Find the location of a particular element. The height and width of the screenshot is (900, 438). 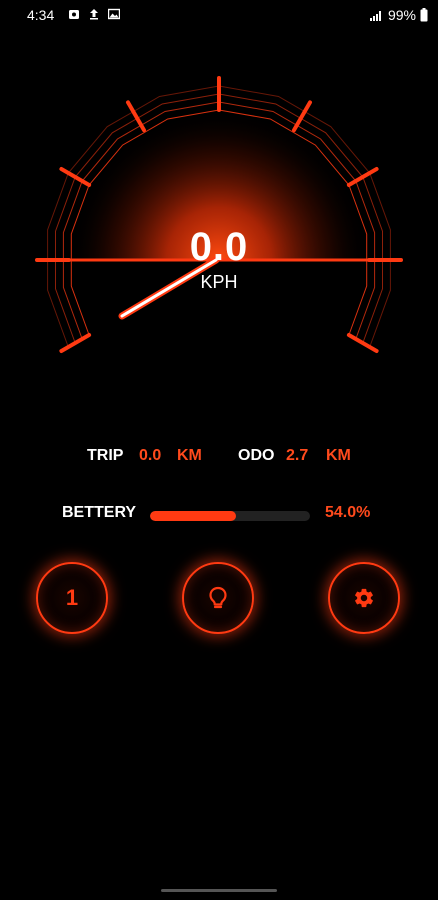

signal-icon is located at coordinates (375, 16).